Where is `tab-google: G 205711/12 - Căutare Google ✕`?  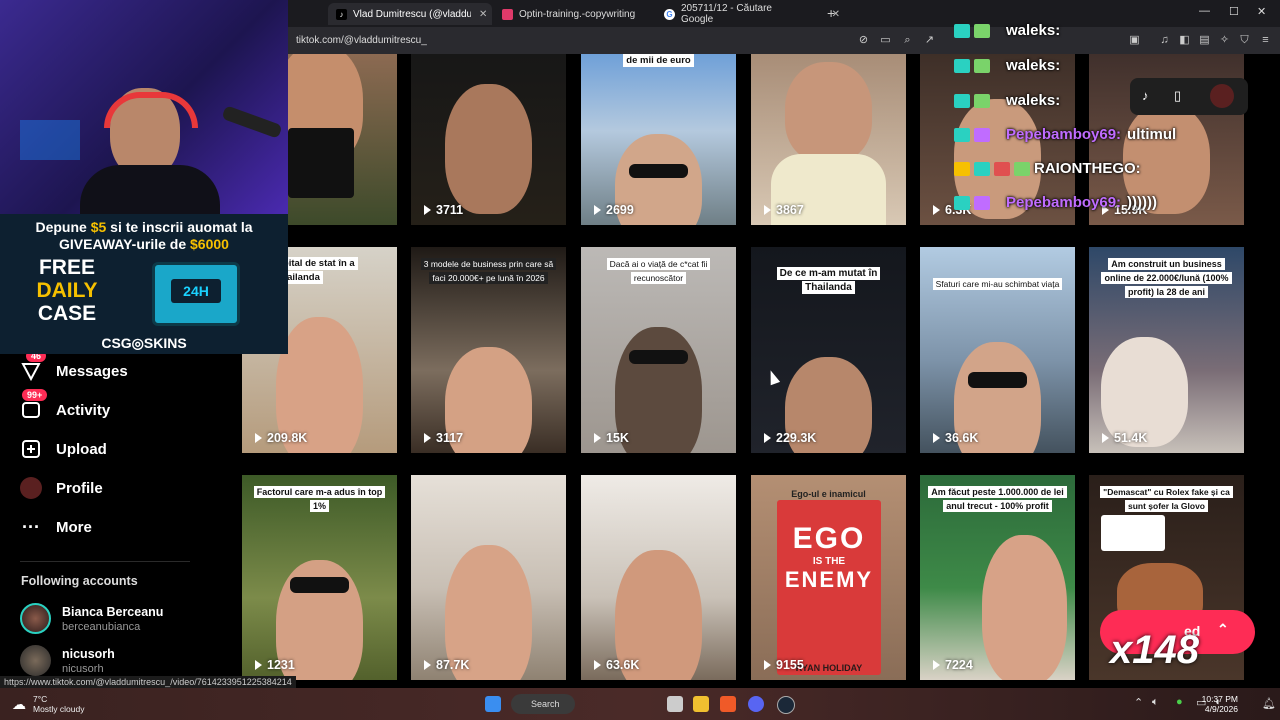
tab-google: G 205711/12 - Căutare Google ✕ is located at coordinates (748, 14).